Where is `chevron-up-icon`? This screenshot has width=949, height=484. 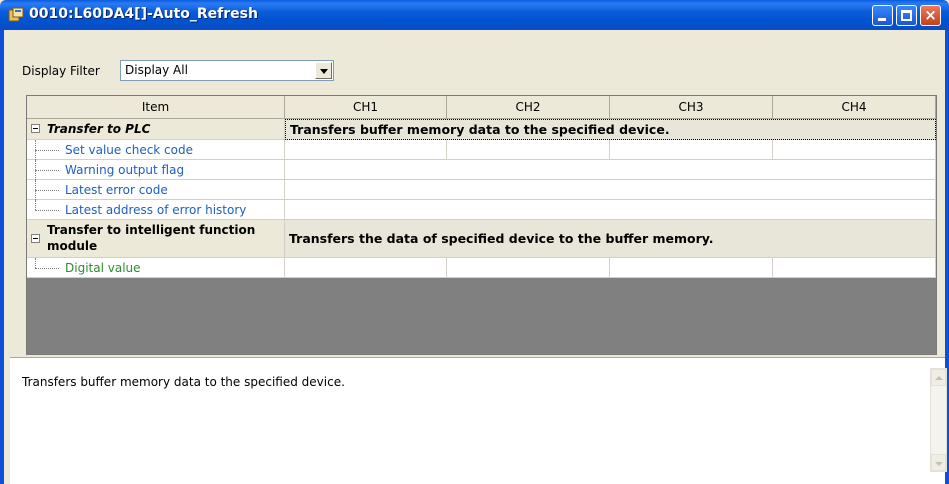
chevron-up-icon is located at coordinates (939, 378).